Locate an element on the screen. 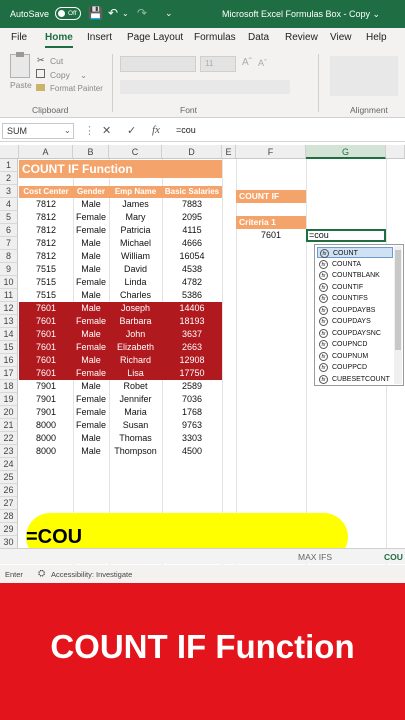  column-header-extra is located at coordinates (395, 152).